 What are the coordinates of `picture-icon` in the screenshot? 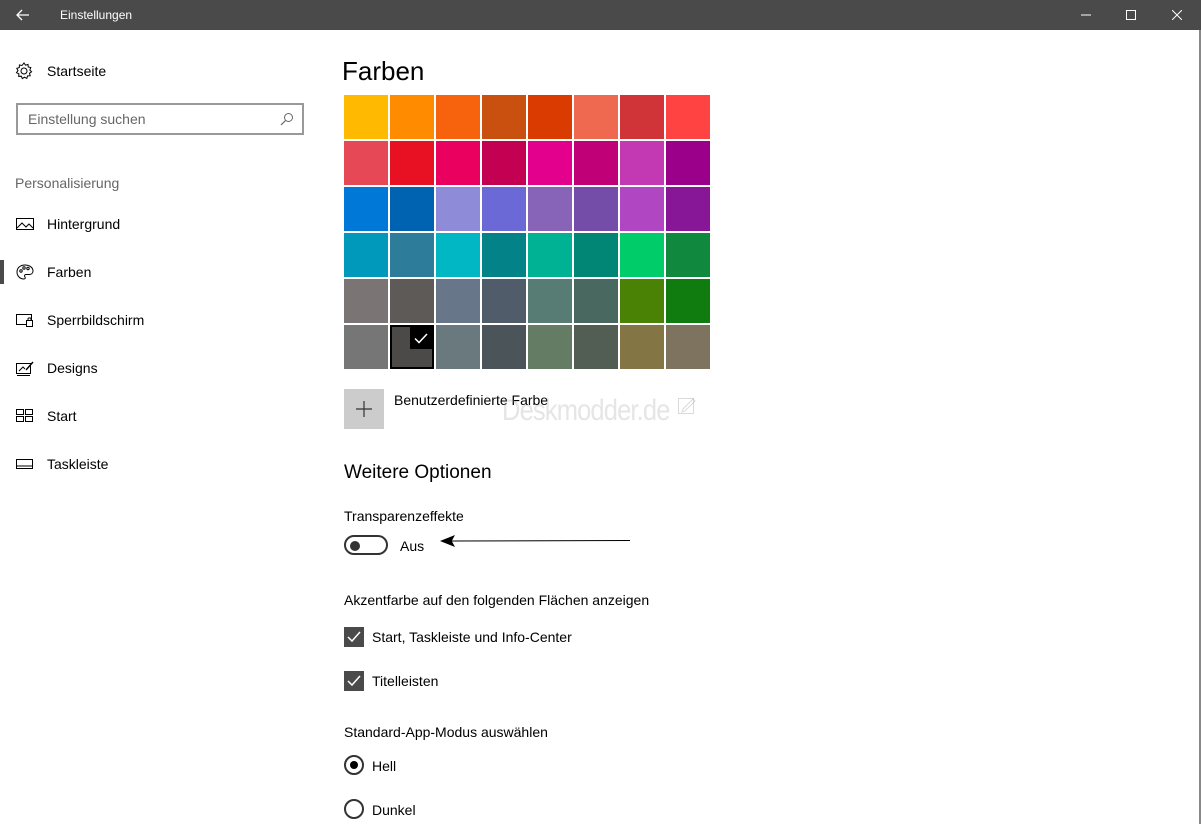 It's located at (25, 224).